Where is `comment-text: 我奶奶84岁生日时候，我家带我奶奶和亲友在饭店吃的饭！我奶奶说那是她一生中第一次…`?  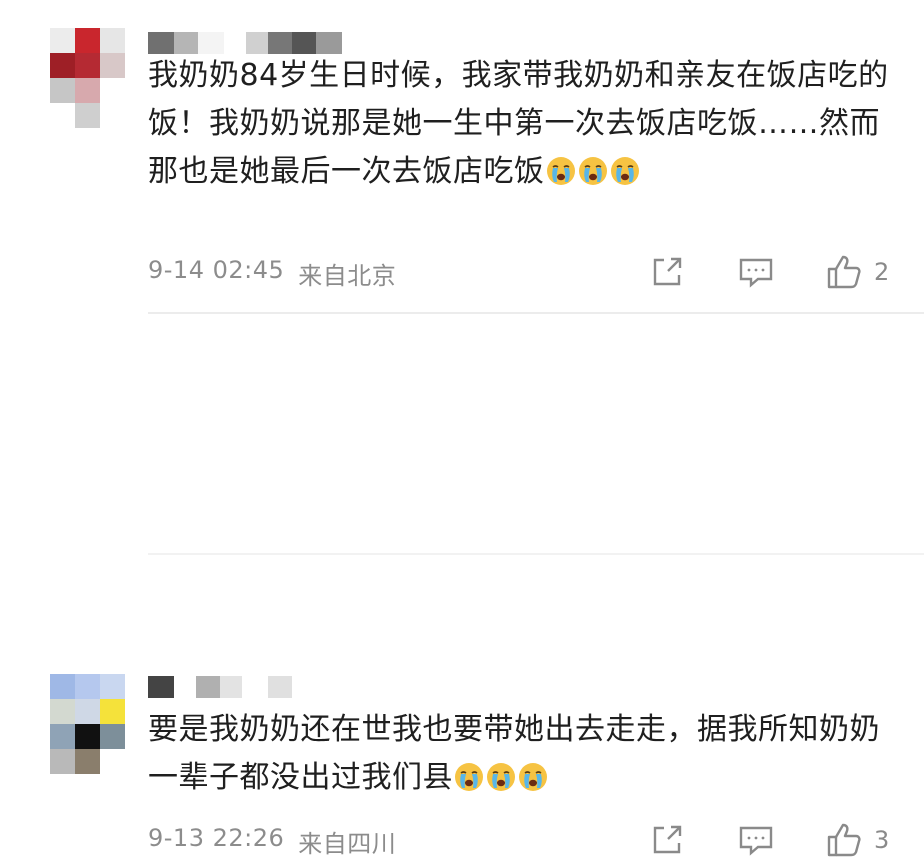
comment-text: 我奶奶84岁生日时候，我家带我奶奶和亲友在饭店吃的饭！我奶奶说那是她一生中第一次… is located at coordinates (528, 124).